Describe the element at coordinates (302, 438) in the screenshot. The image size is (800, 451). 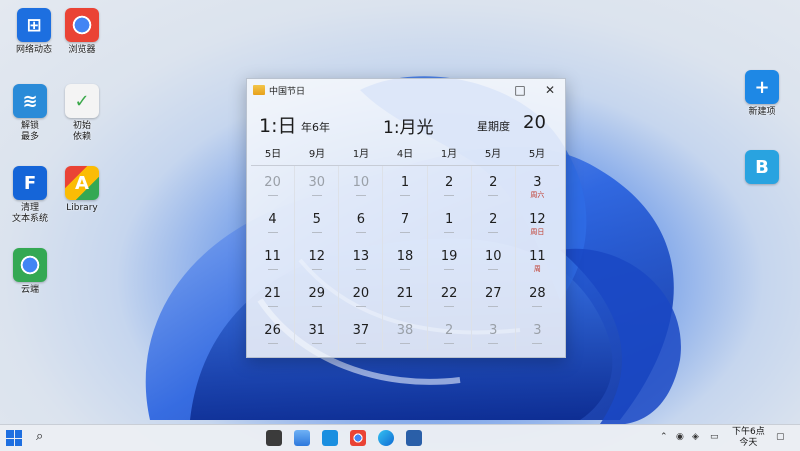
I see `taskbar-photos-icon` at that location.